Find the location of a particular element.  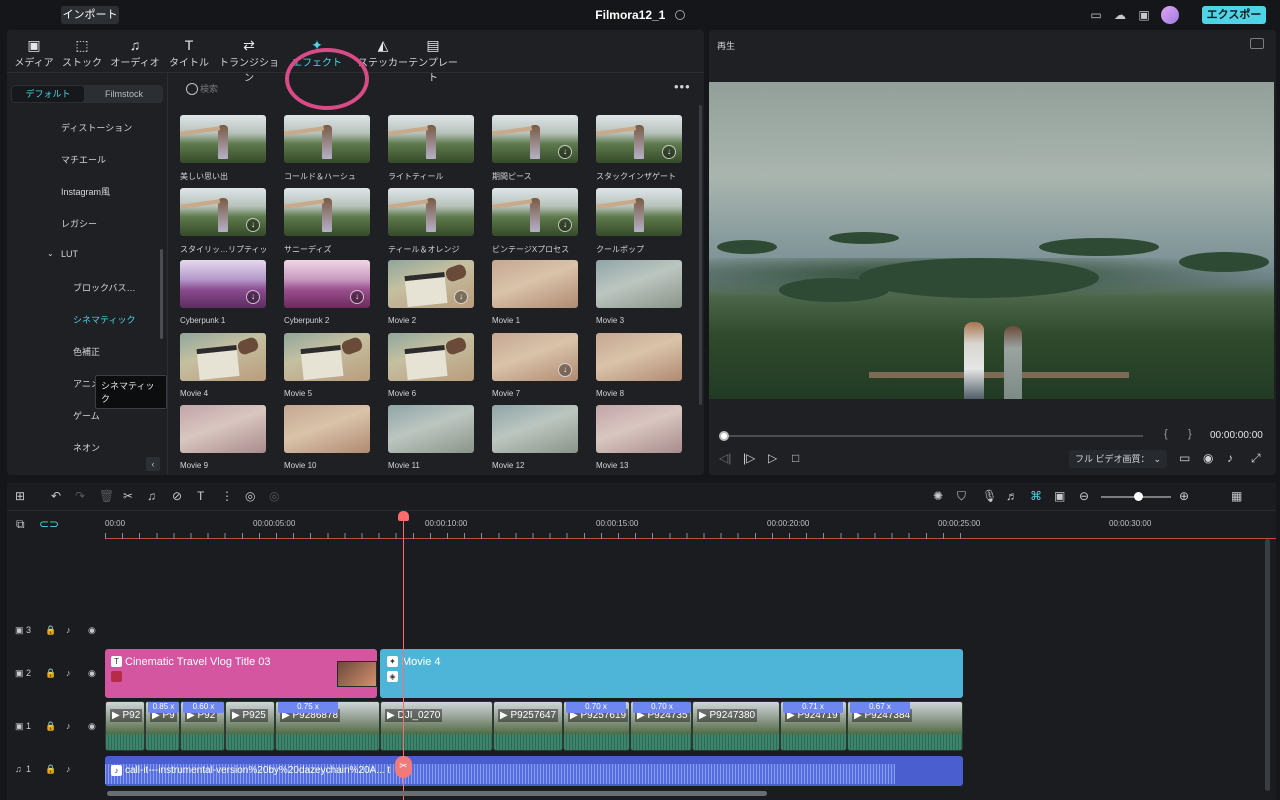

effect-card: Movie 5 is located at coordinates (327, 365).